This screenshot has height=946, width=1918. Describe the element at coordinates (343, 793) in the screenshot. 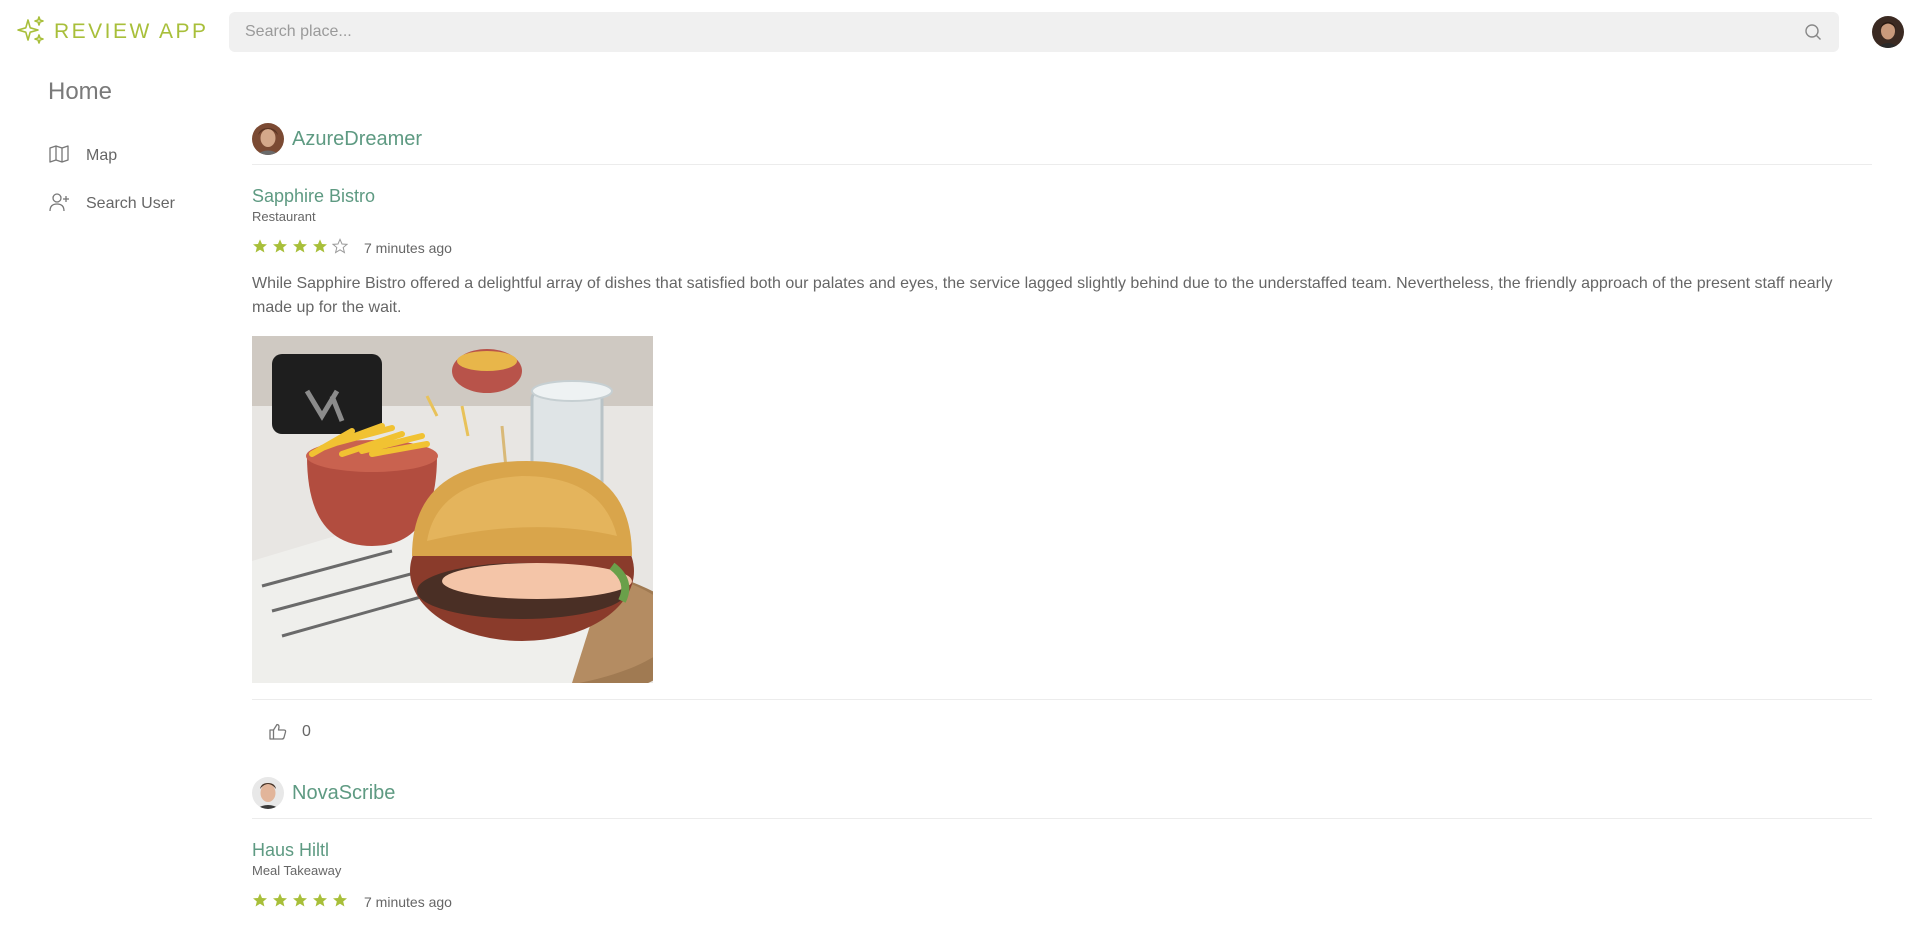

I see `author-name: NovaScribe` at that location.